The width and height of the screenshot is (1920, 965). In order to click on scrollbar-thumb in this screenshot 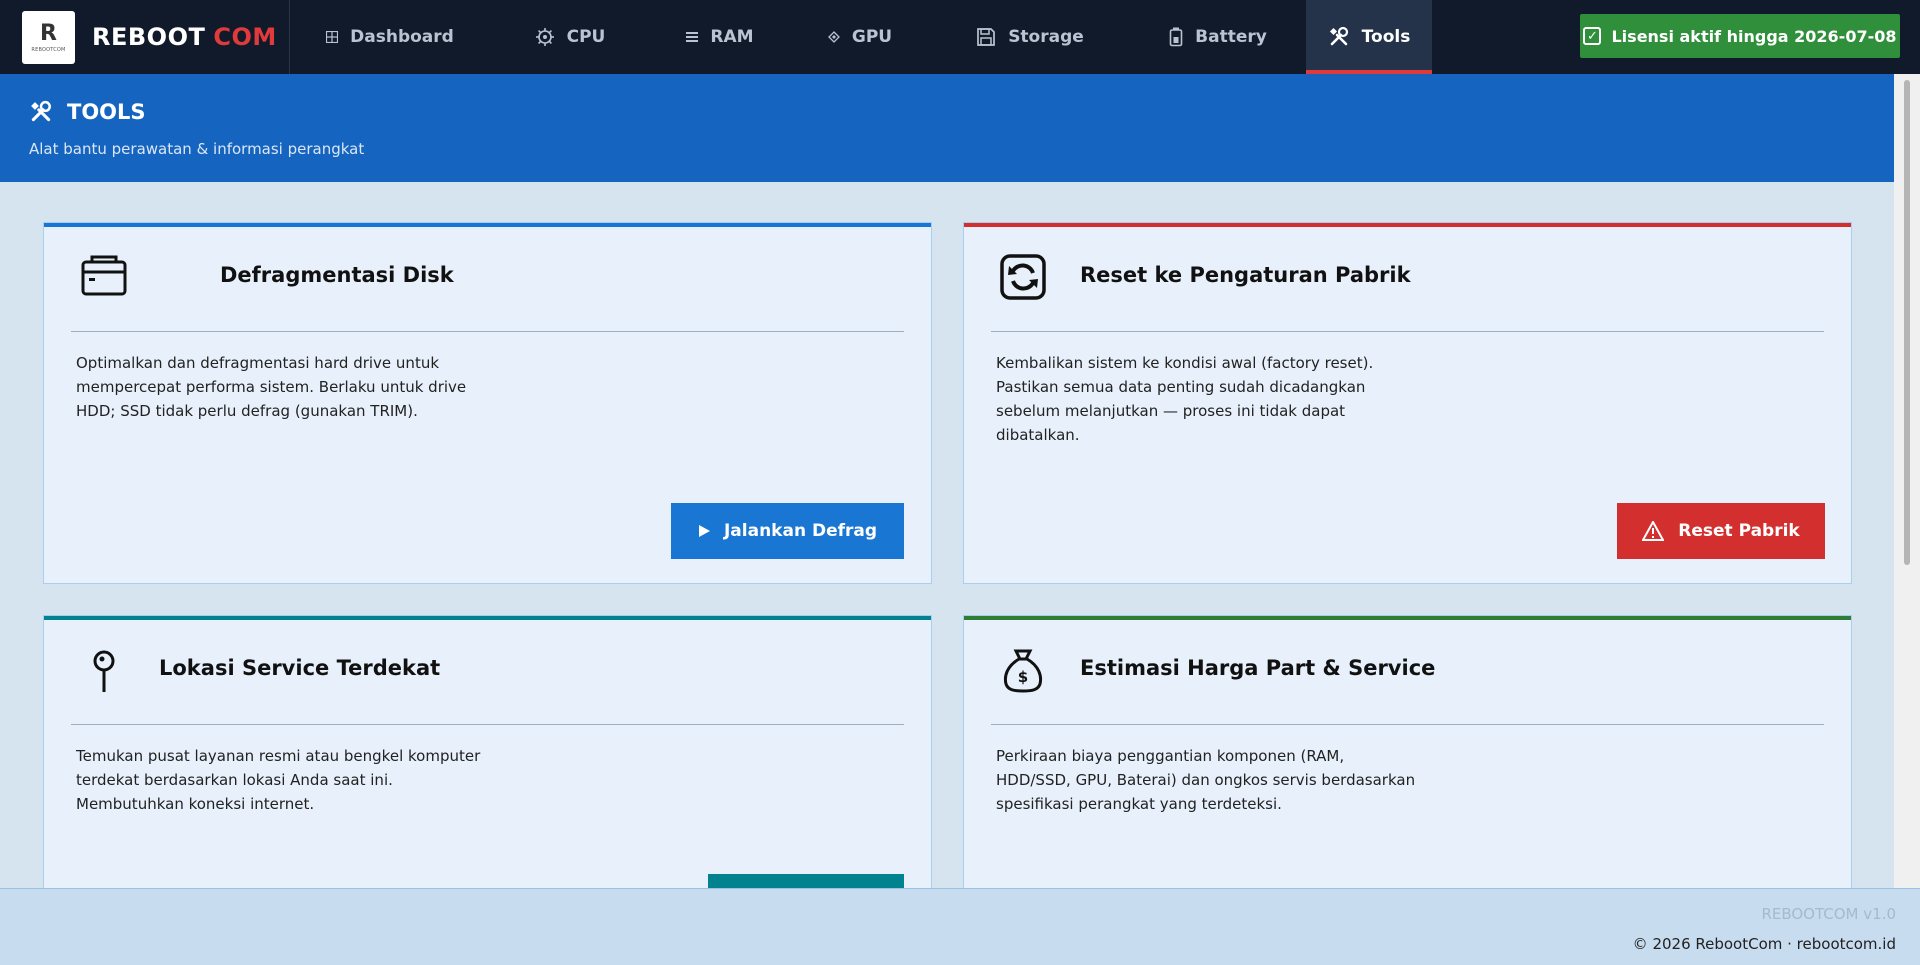, I will do `click(1907, 322)`.